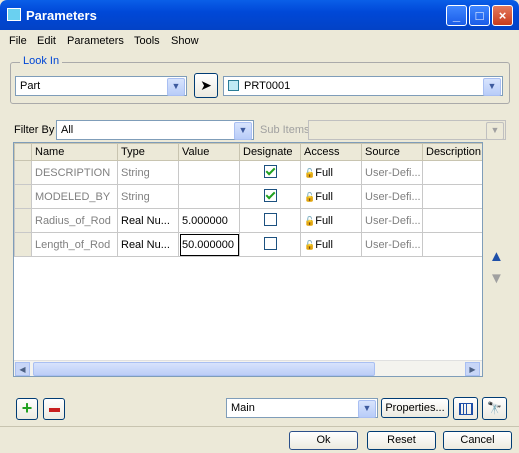 Image resolution: width=519 pixels, height=453 pixels. What do you see at coordinates (302, 408) in the screenshot?
I see `main-select: Main ▼` at bounding box center [302, 408].